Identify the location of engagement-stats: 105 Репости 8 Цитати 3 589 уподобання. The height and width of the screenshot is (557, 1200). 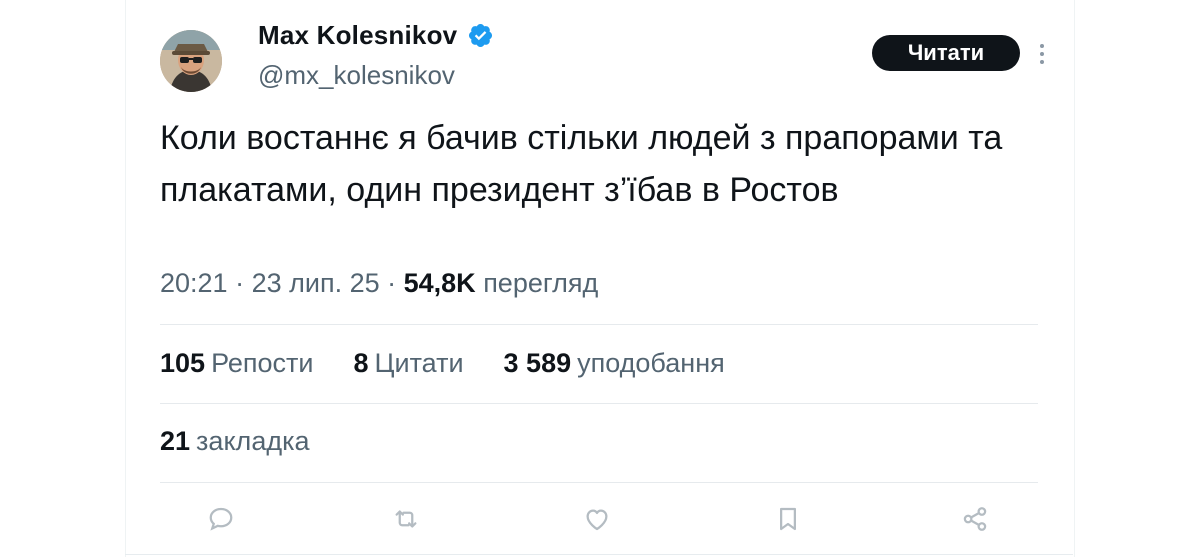
(462, 363).